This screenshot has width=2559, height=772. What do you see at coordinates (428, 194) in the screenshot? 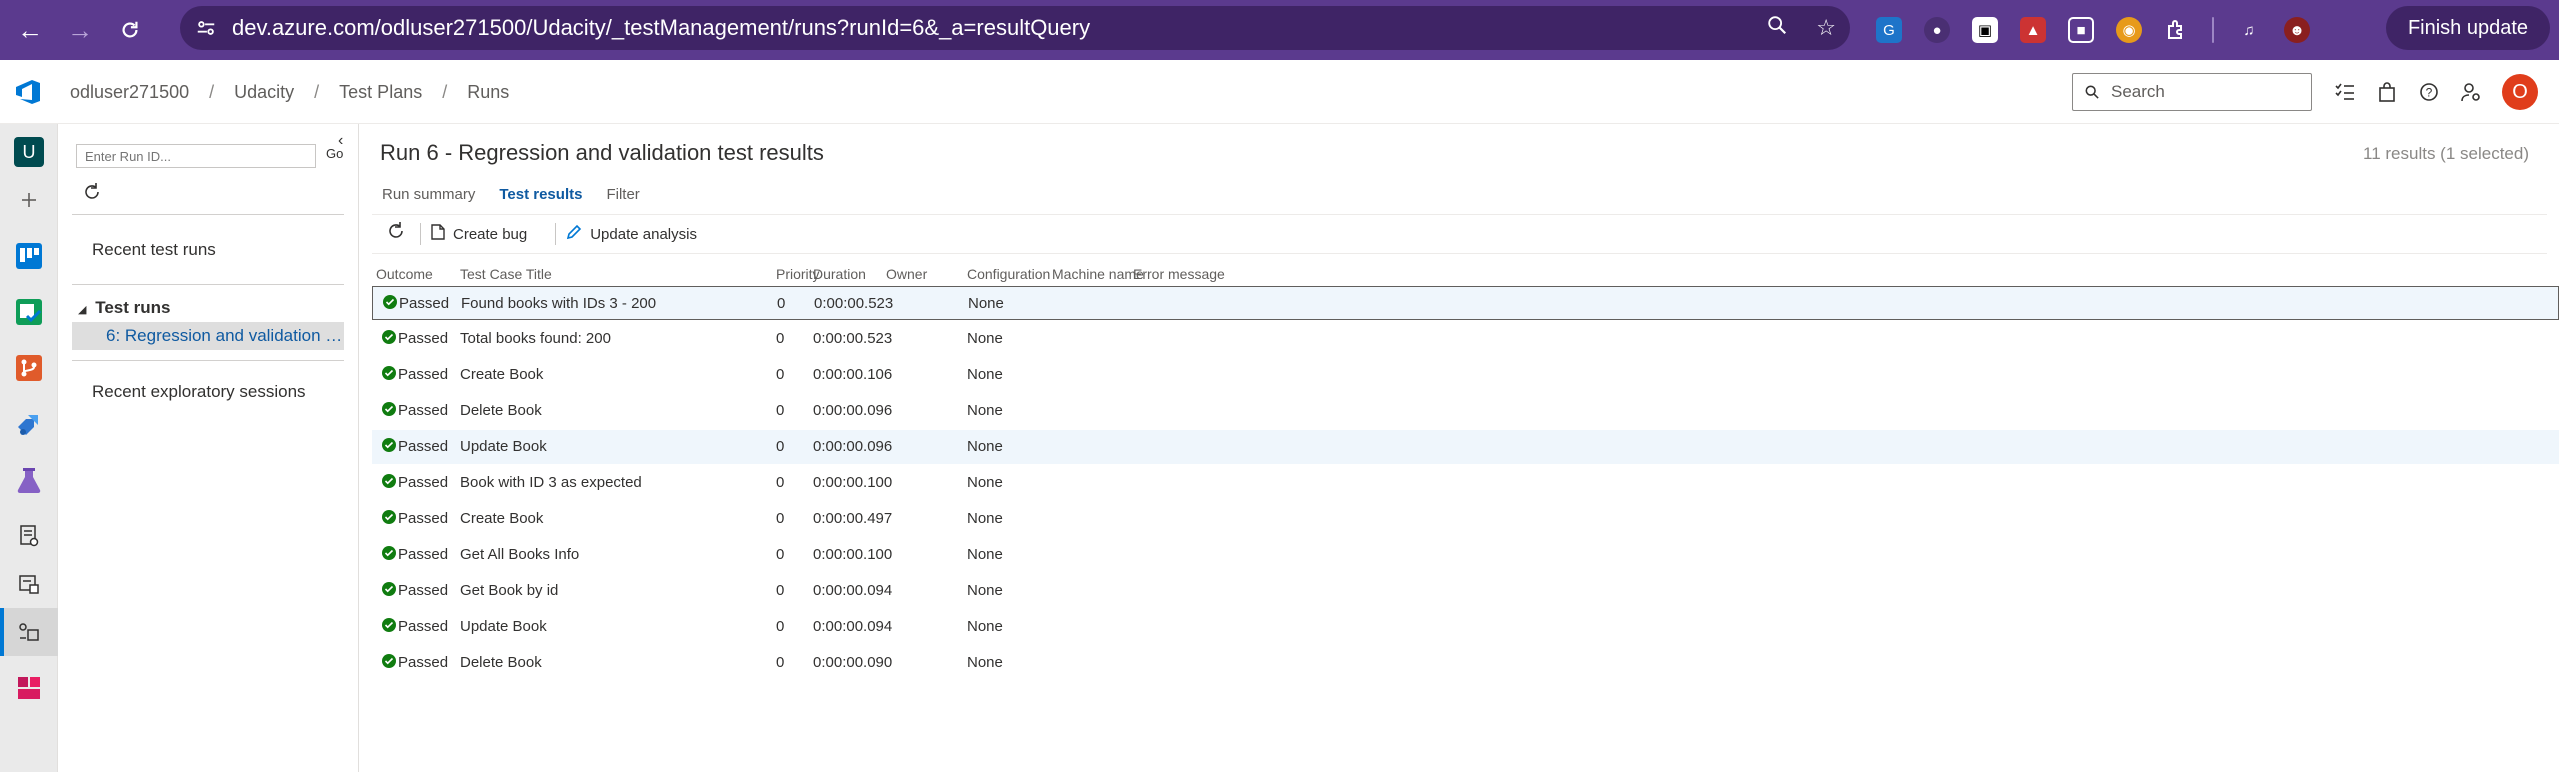
I see `tab-run-summary: Run summary` at bounding box center [428, 194].